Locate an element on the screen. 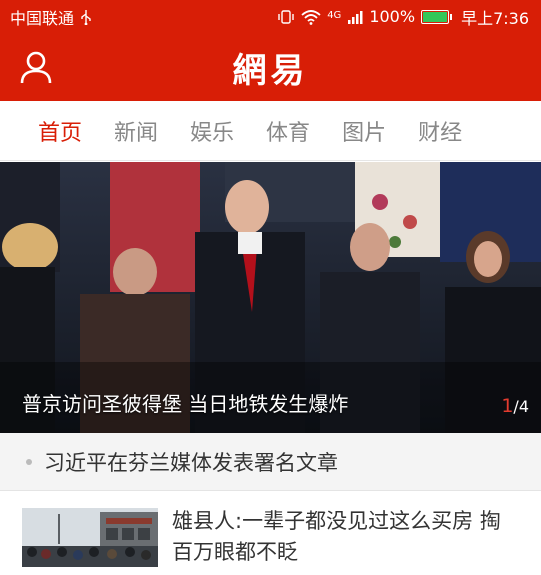 This screenshot has width=541, height=575. hero-pager: 1/4 is located at coordinates (515, 406).